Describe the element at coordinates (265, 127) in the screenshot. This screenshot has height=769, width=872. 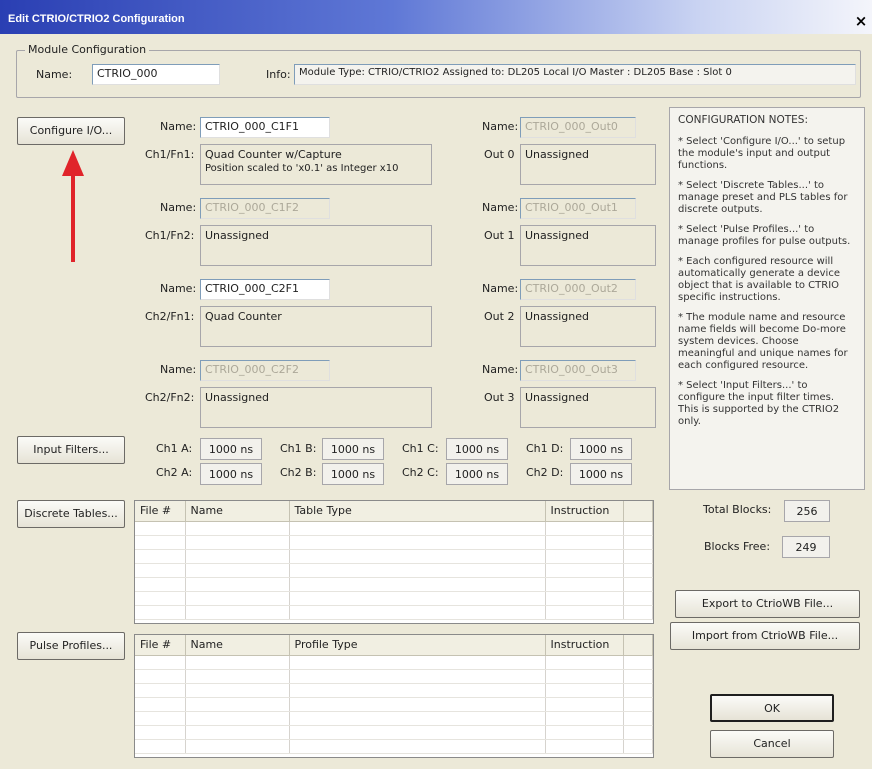
I see `input-name-c1f1: CTRIO_000_C1F1` at that location.